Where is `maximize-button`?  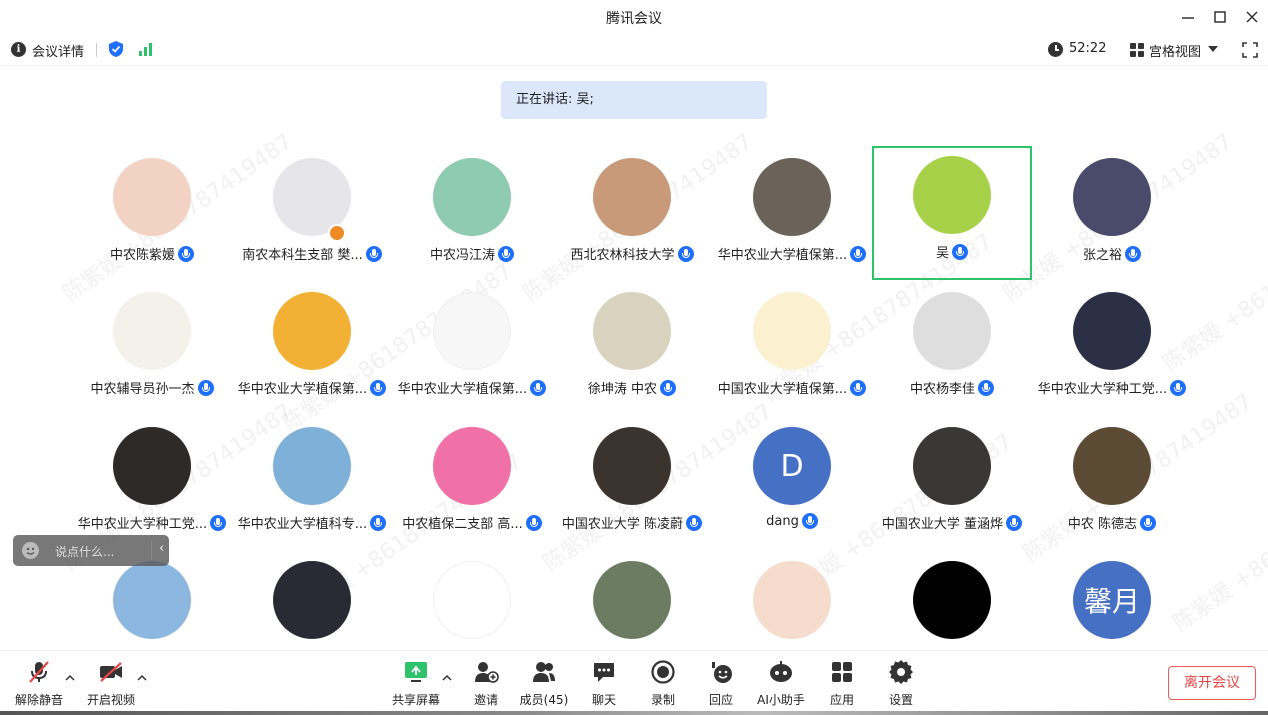 maximize-button is located at coordinates (1220, 17).